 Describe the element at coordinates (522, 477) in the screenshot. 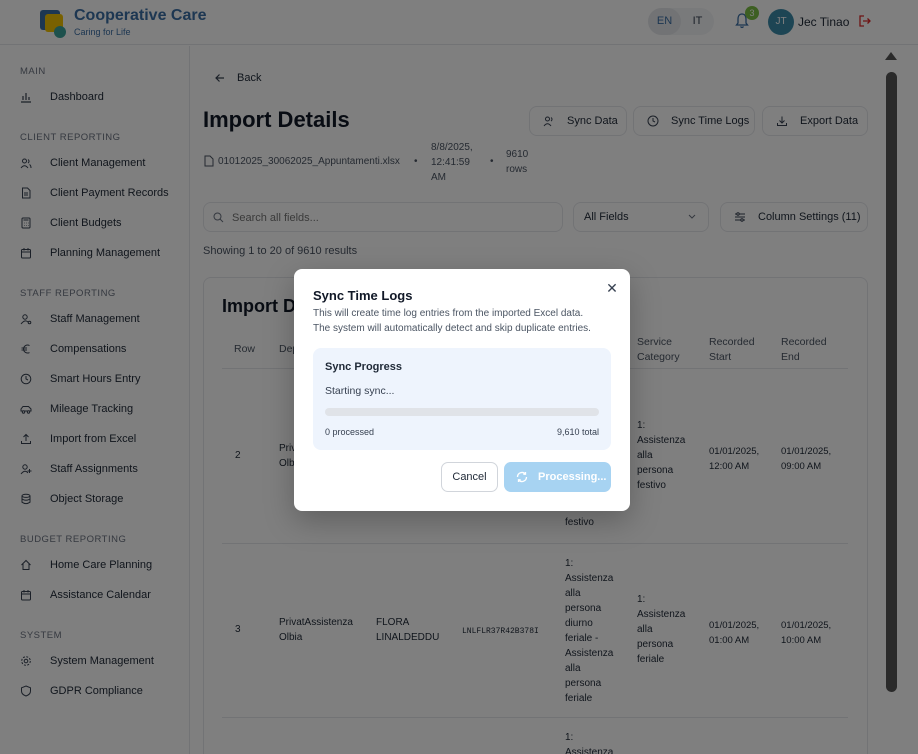

I see `spinner-icon` at that location.